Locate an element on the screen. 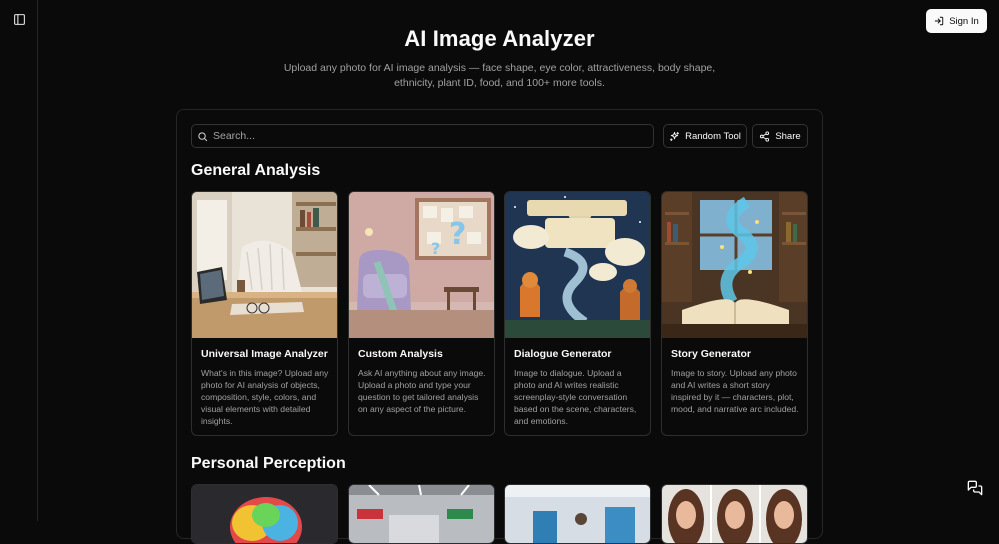  random-tool-button: Random Tool is located at coordinates (705, 136).